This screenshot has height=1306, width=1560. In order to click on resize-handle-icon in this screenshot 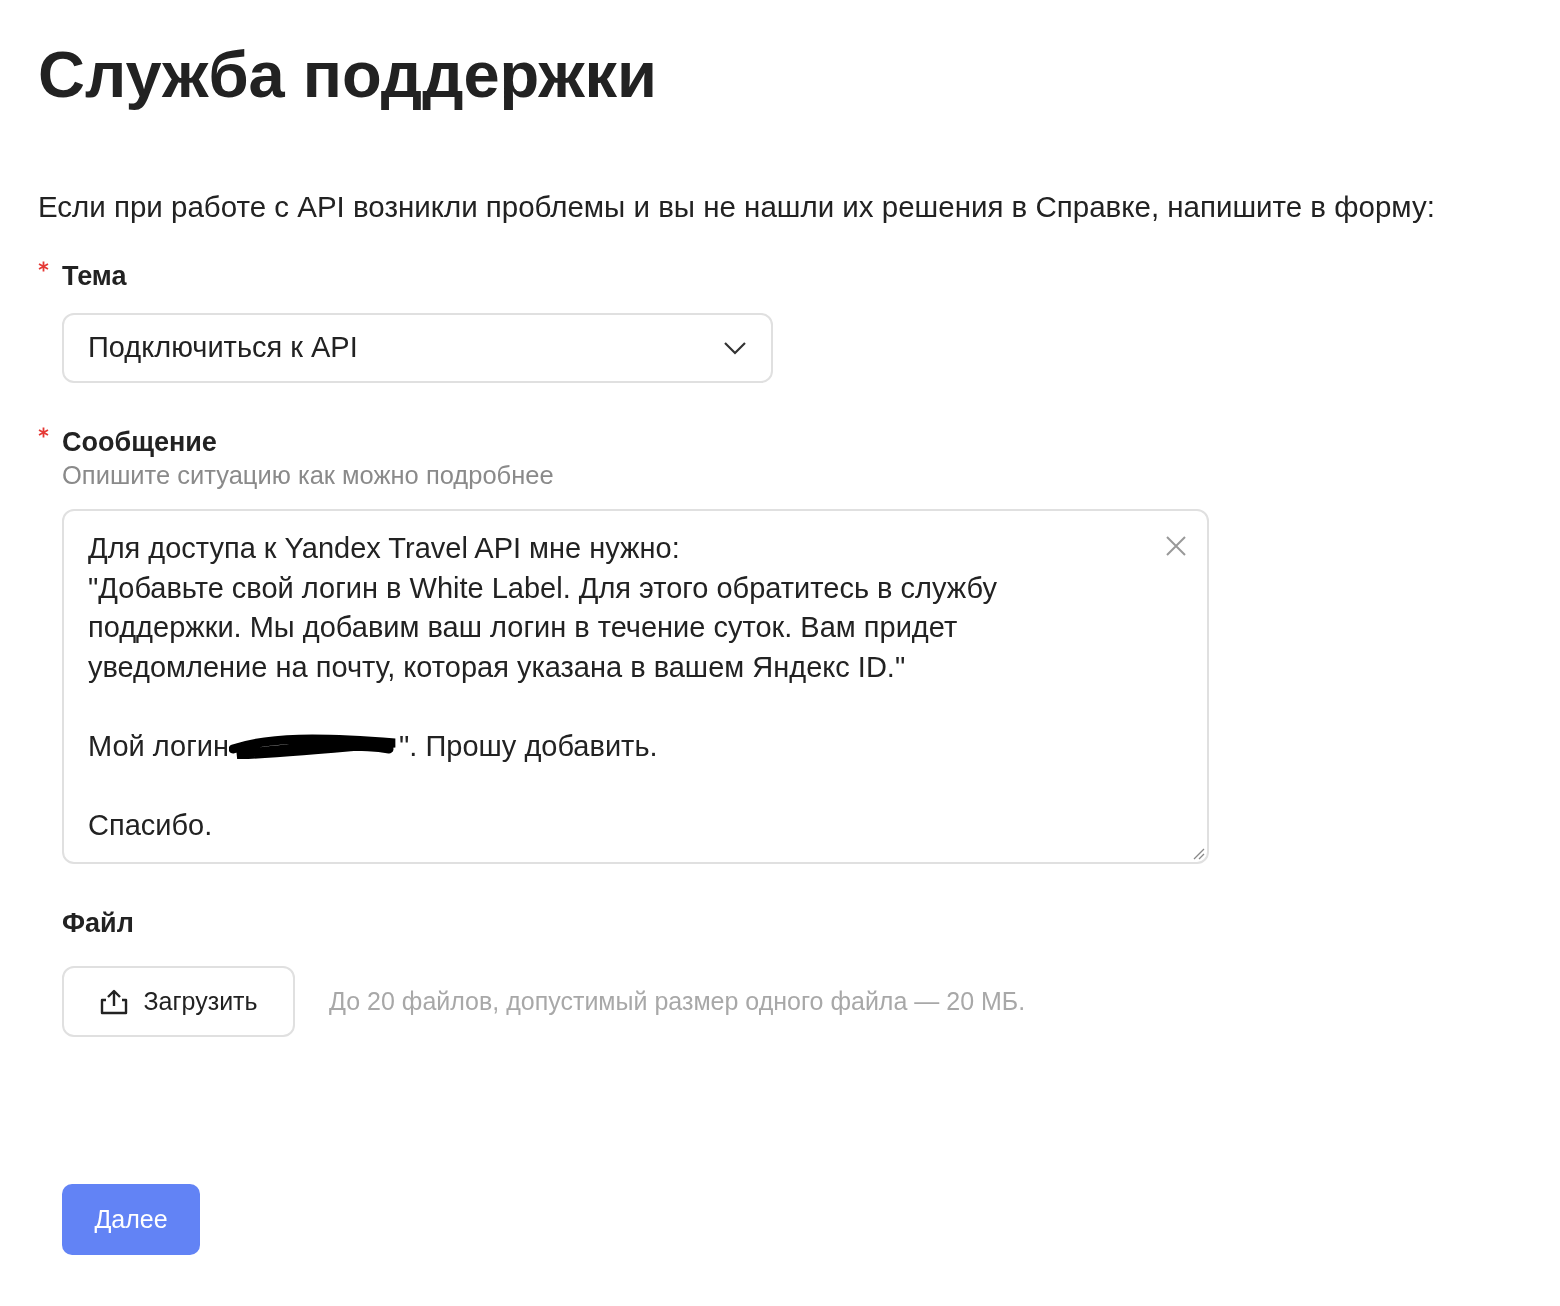, I will do `click(1198, 853)`.